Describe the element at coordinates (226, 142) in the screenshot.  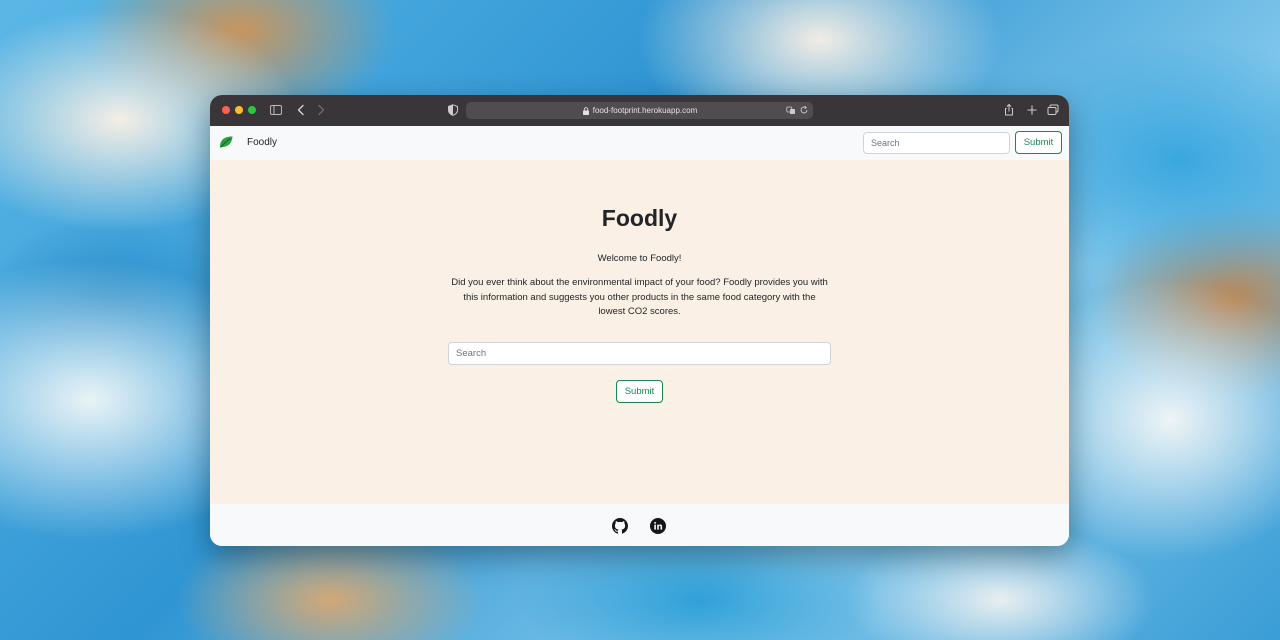
I see `leaf-logo-icon` at that location.